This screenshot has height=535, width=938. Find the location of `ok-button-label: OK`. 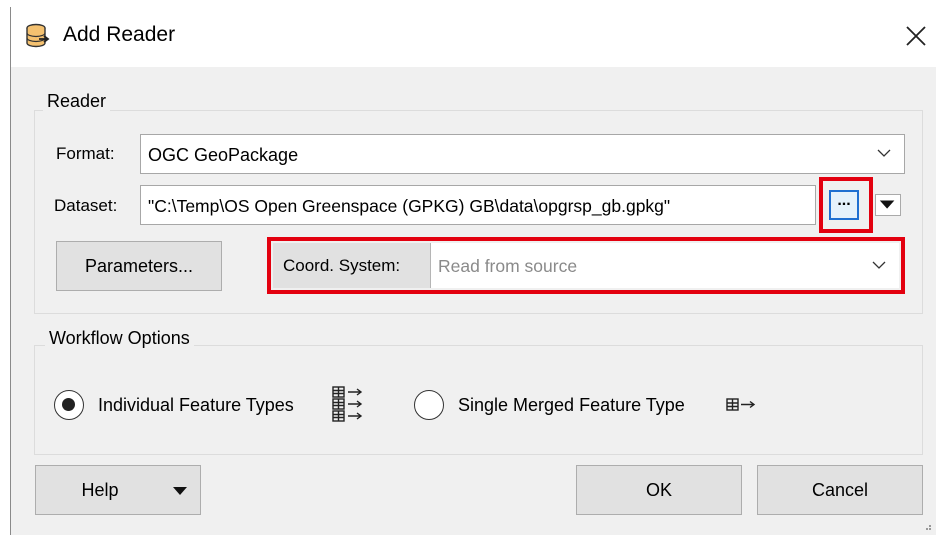

ok-button-label: OK is located at coordinates (658, 490).